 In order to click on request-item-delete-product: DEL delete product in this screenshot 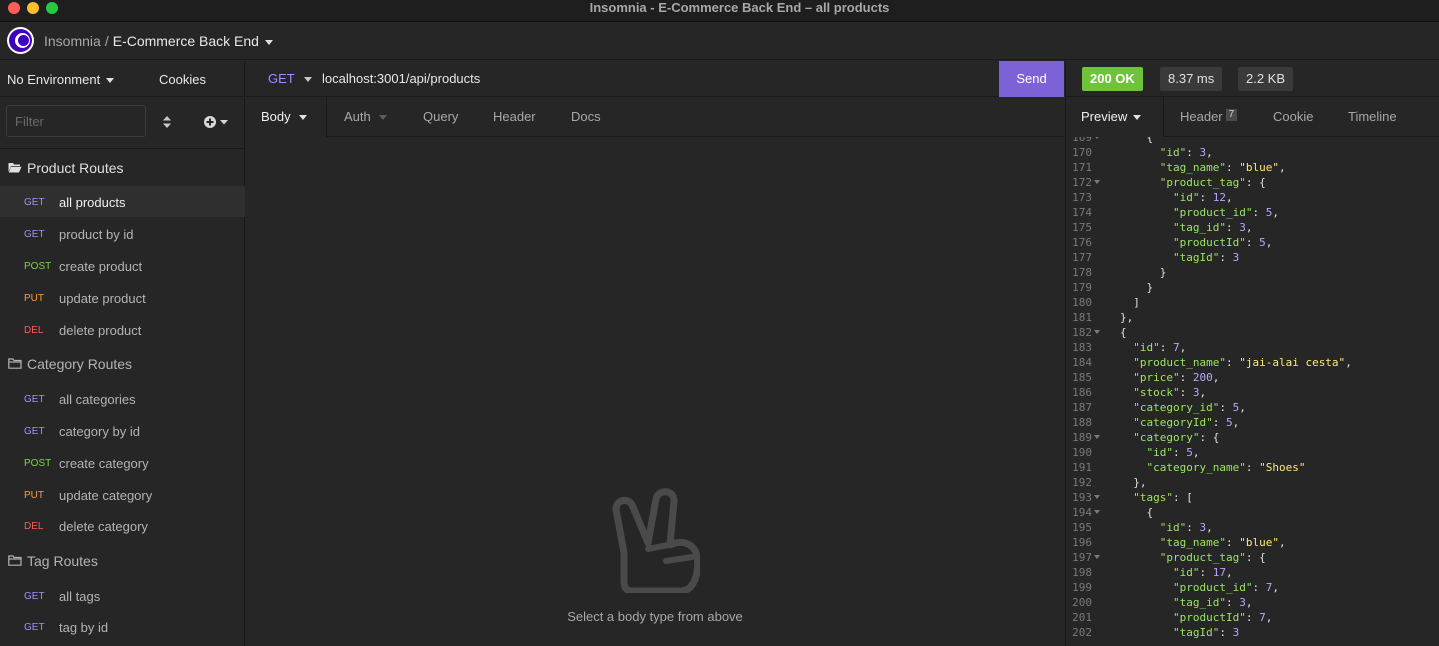, I will do `click(122, 329)`.